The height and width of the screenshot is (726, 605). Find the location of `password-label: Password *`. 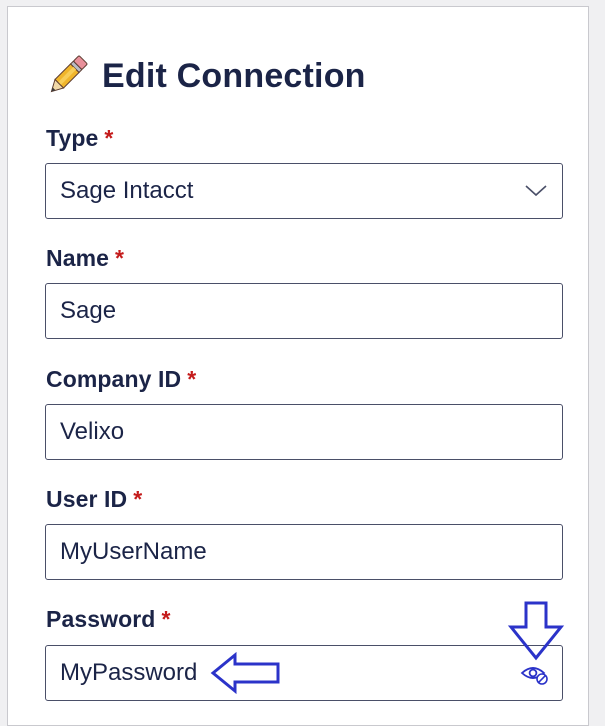

password-label: Password * is located at coordinates (108, 619).